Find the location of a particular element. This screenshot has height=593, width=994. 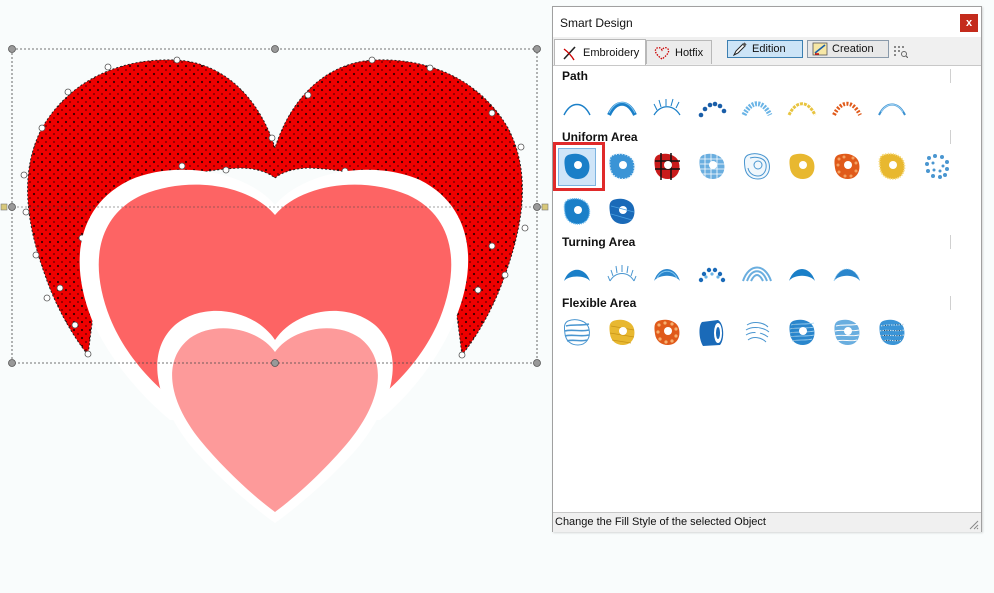

creation-tool-icon is located at coordinates (820, 49).